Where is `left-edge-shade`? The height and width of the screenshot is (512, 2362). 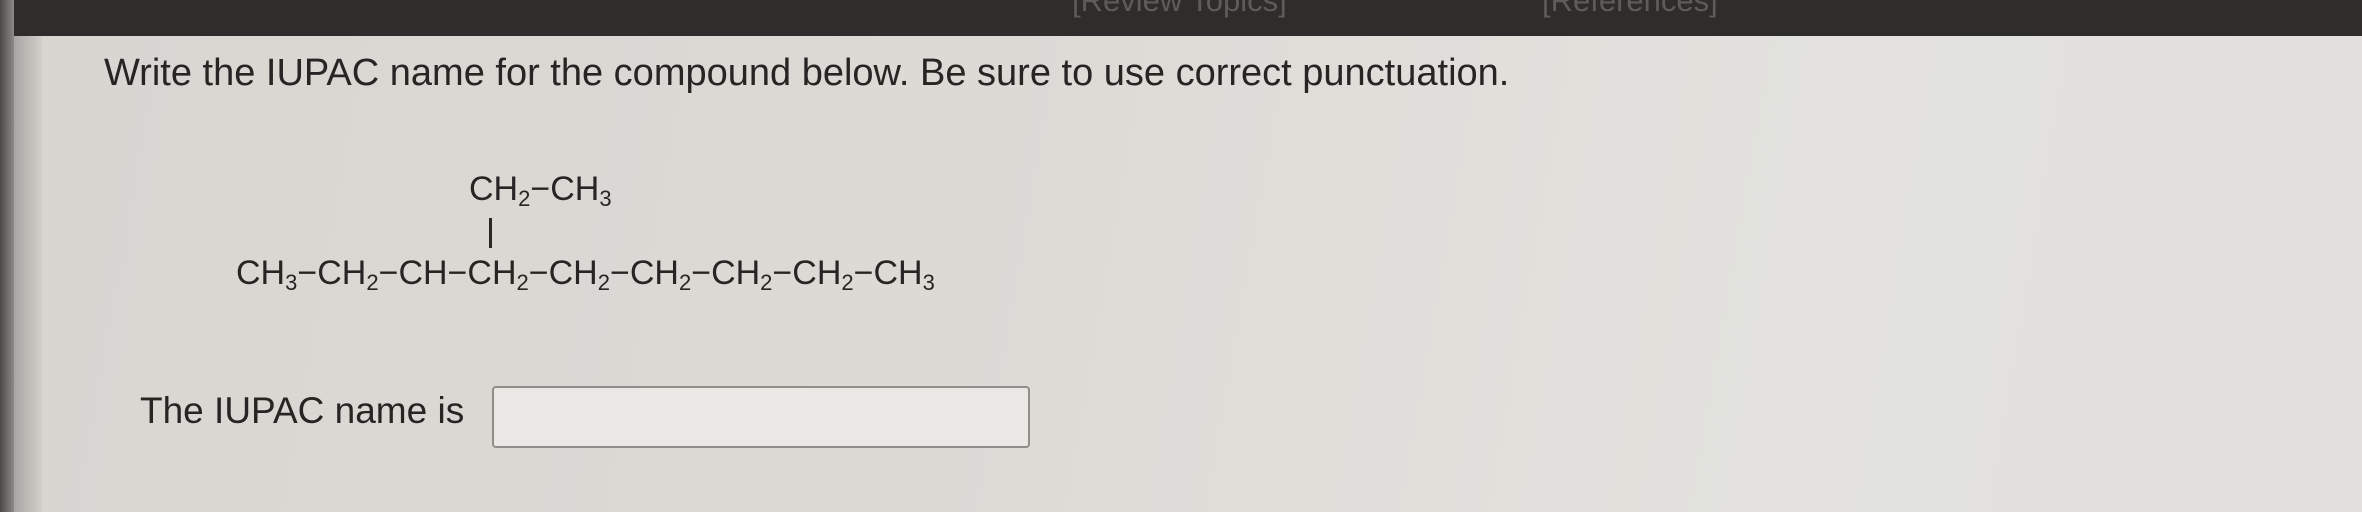
left-edge-shade is located at coordinates (29, 274).